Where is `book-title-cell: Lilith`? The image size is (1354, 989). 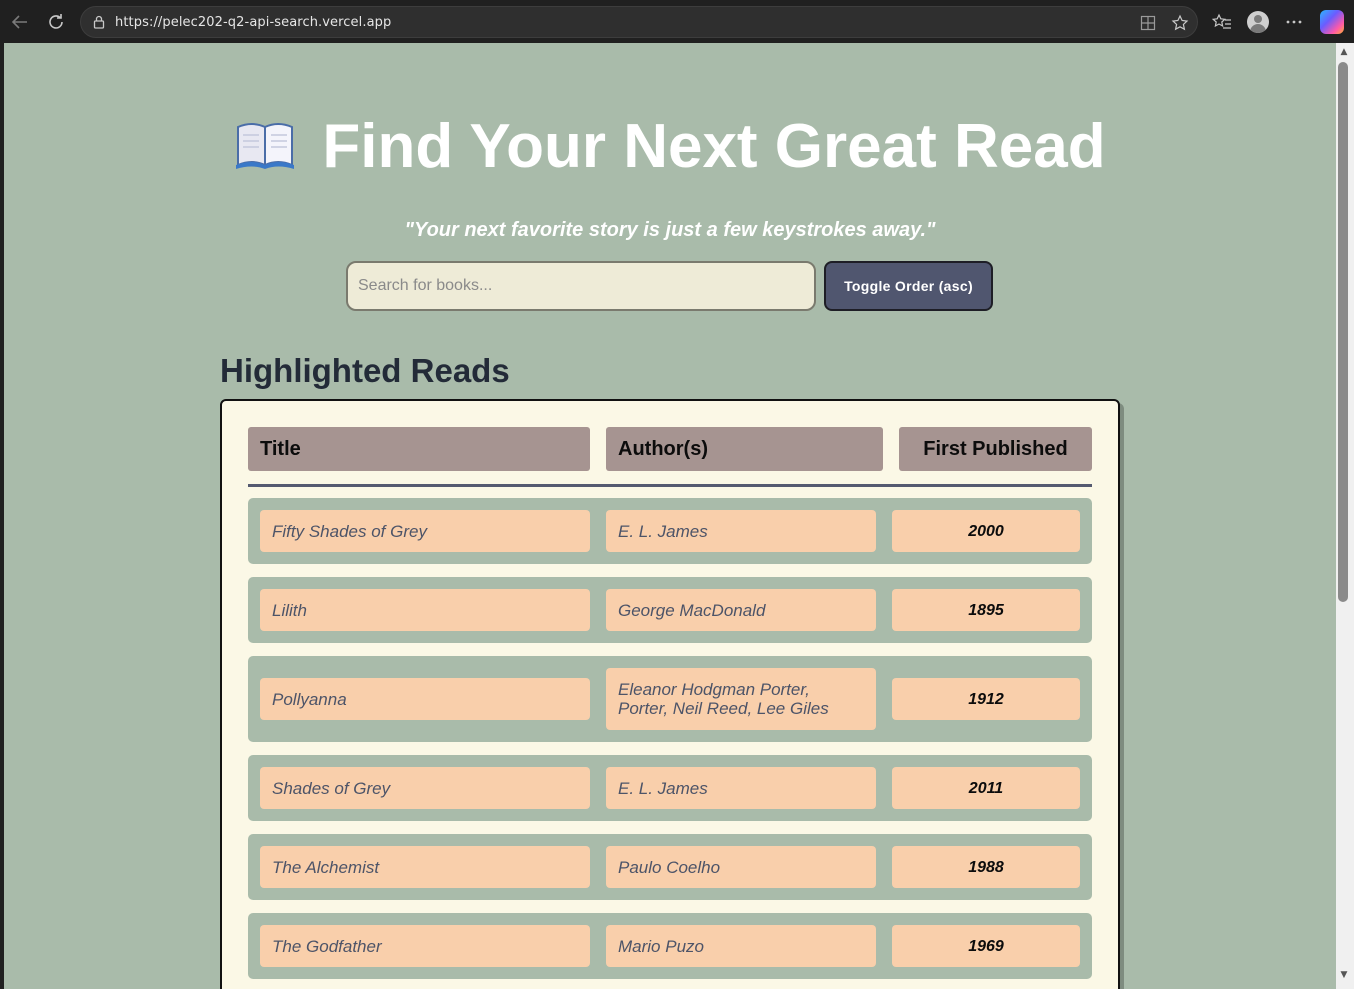 book-title-cell: Lilith is located at coordinates (425, 610).